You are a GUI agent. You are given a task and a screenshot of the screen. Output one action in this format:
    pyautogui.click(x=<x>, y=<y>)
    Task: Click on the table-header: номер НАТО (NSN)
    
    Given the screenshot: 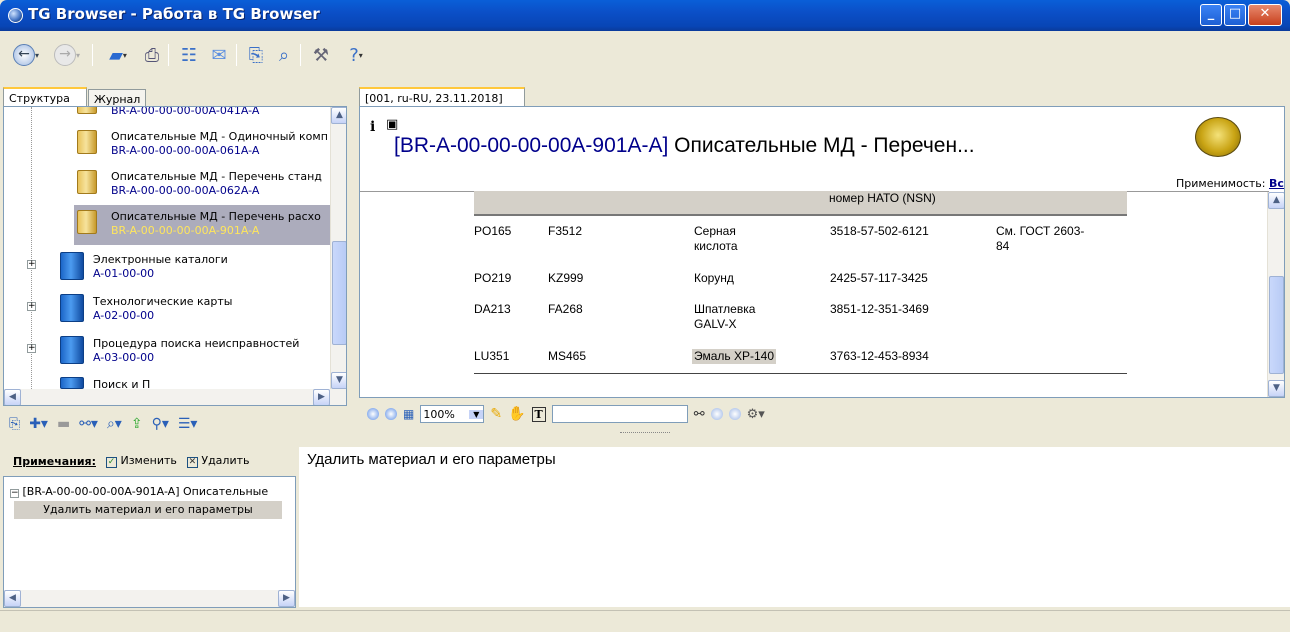 What is the action you would take?
    pyautogui.click(x=800, y=203)
    